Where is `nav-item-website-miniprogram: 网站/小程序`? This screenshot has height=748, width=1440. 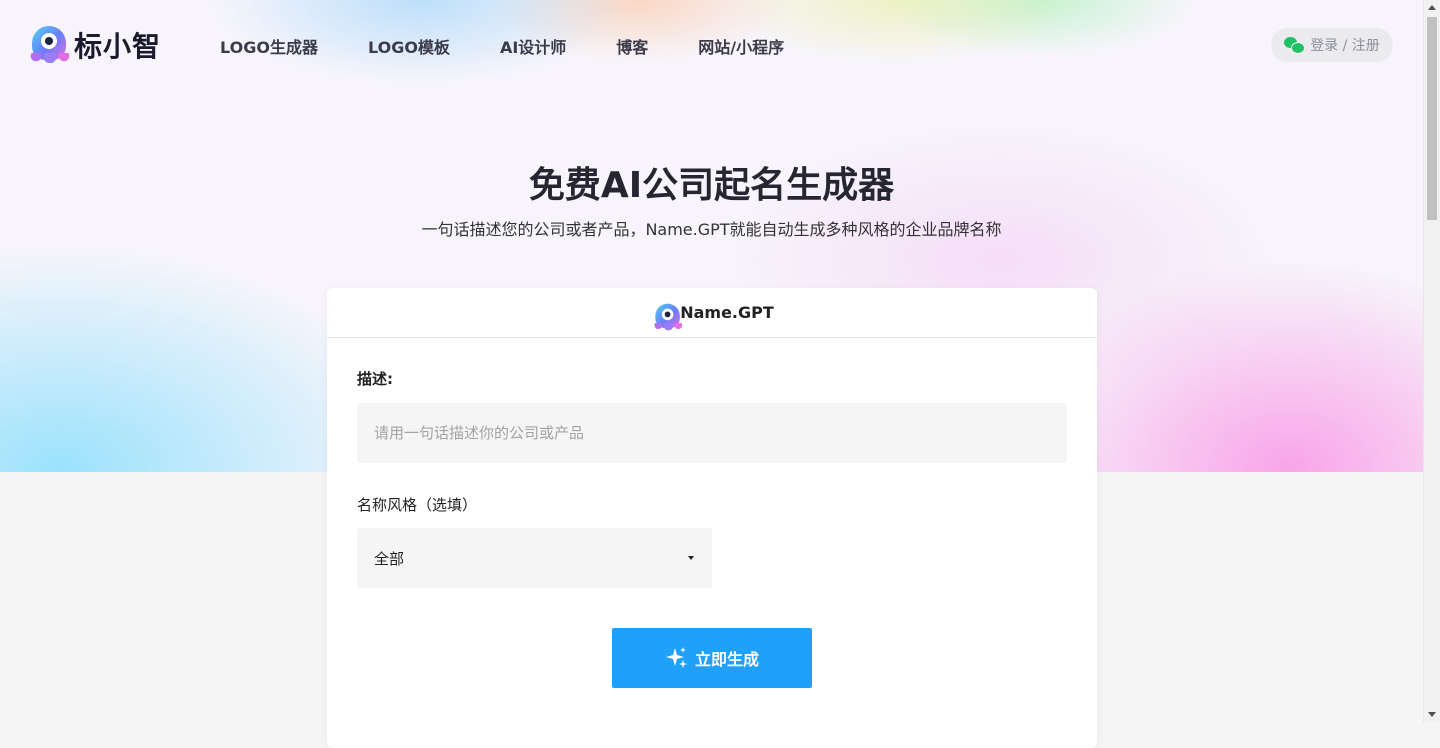 nav-item-website-miniprogram: 网站/小程序 is located at coordinates (741, 46).